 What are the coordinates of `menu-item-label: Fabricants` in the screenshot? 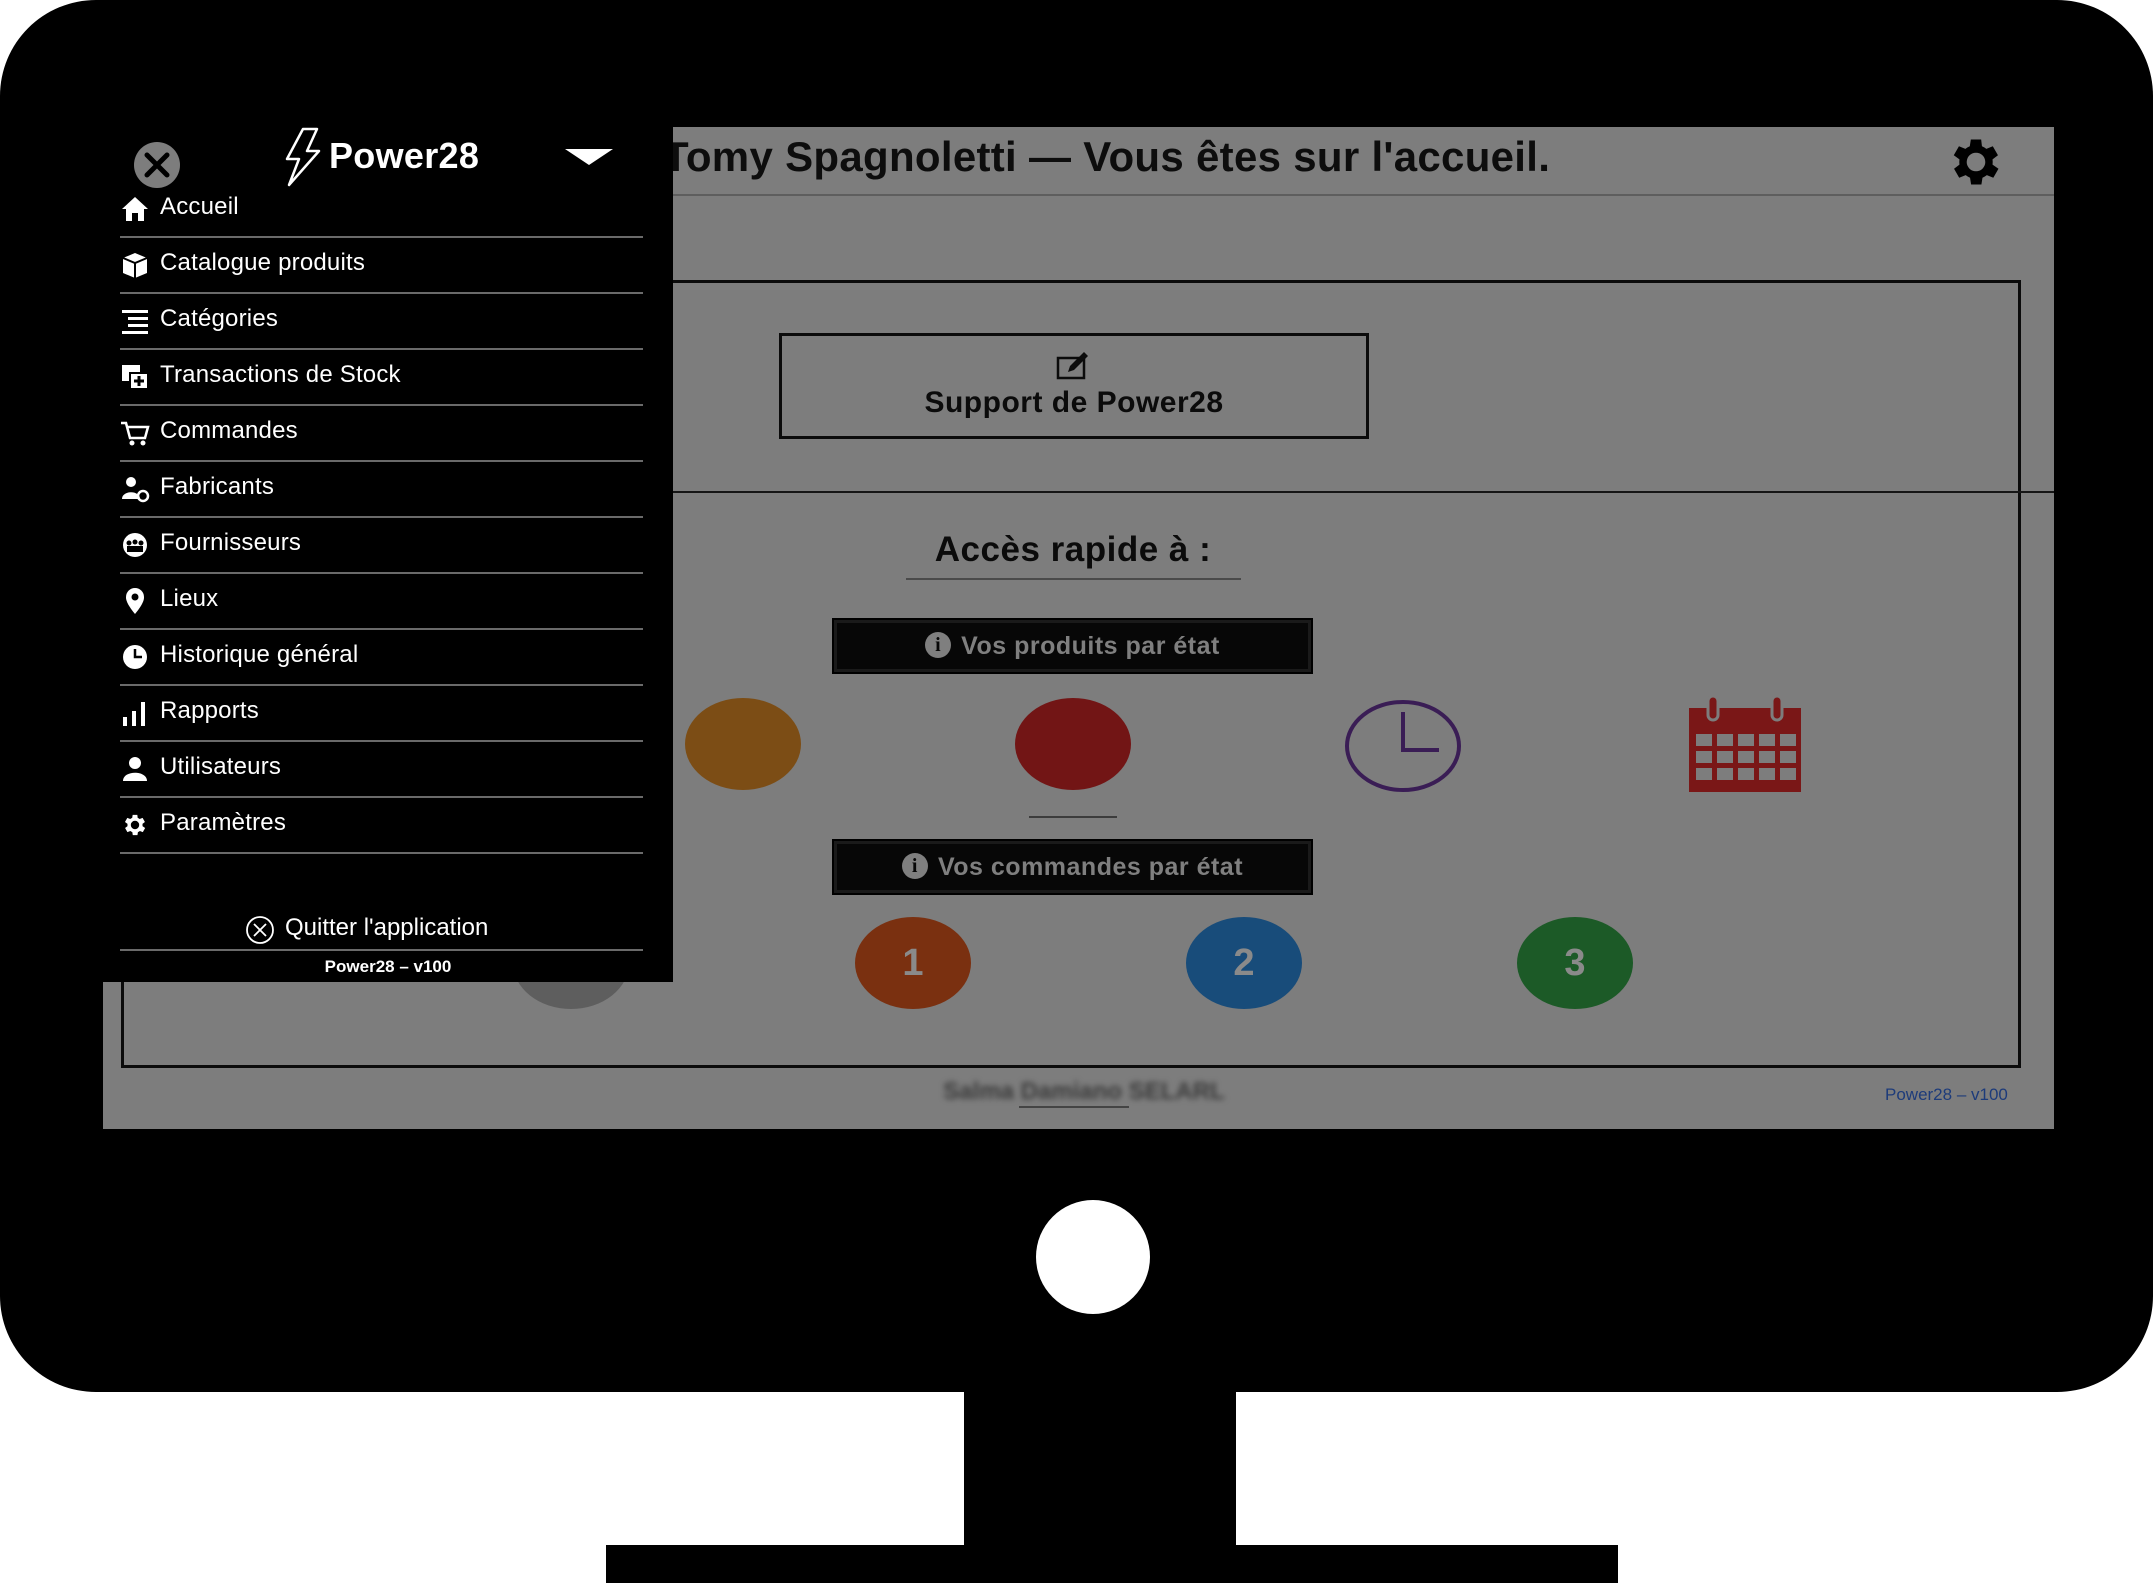 It's located at (217, 486).